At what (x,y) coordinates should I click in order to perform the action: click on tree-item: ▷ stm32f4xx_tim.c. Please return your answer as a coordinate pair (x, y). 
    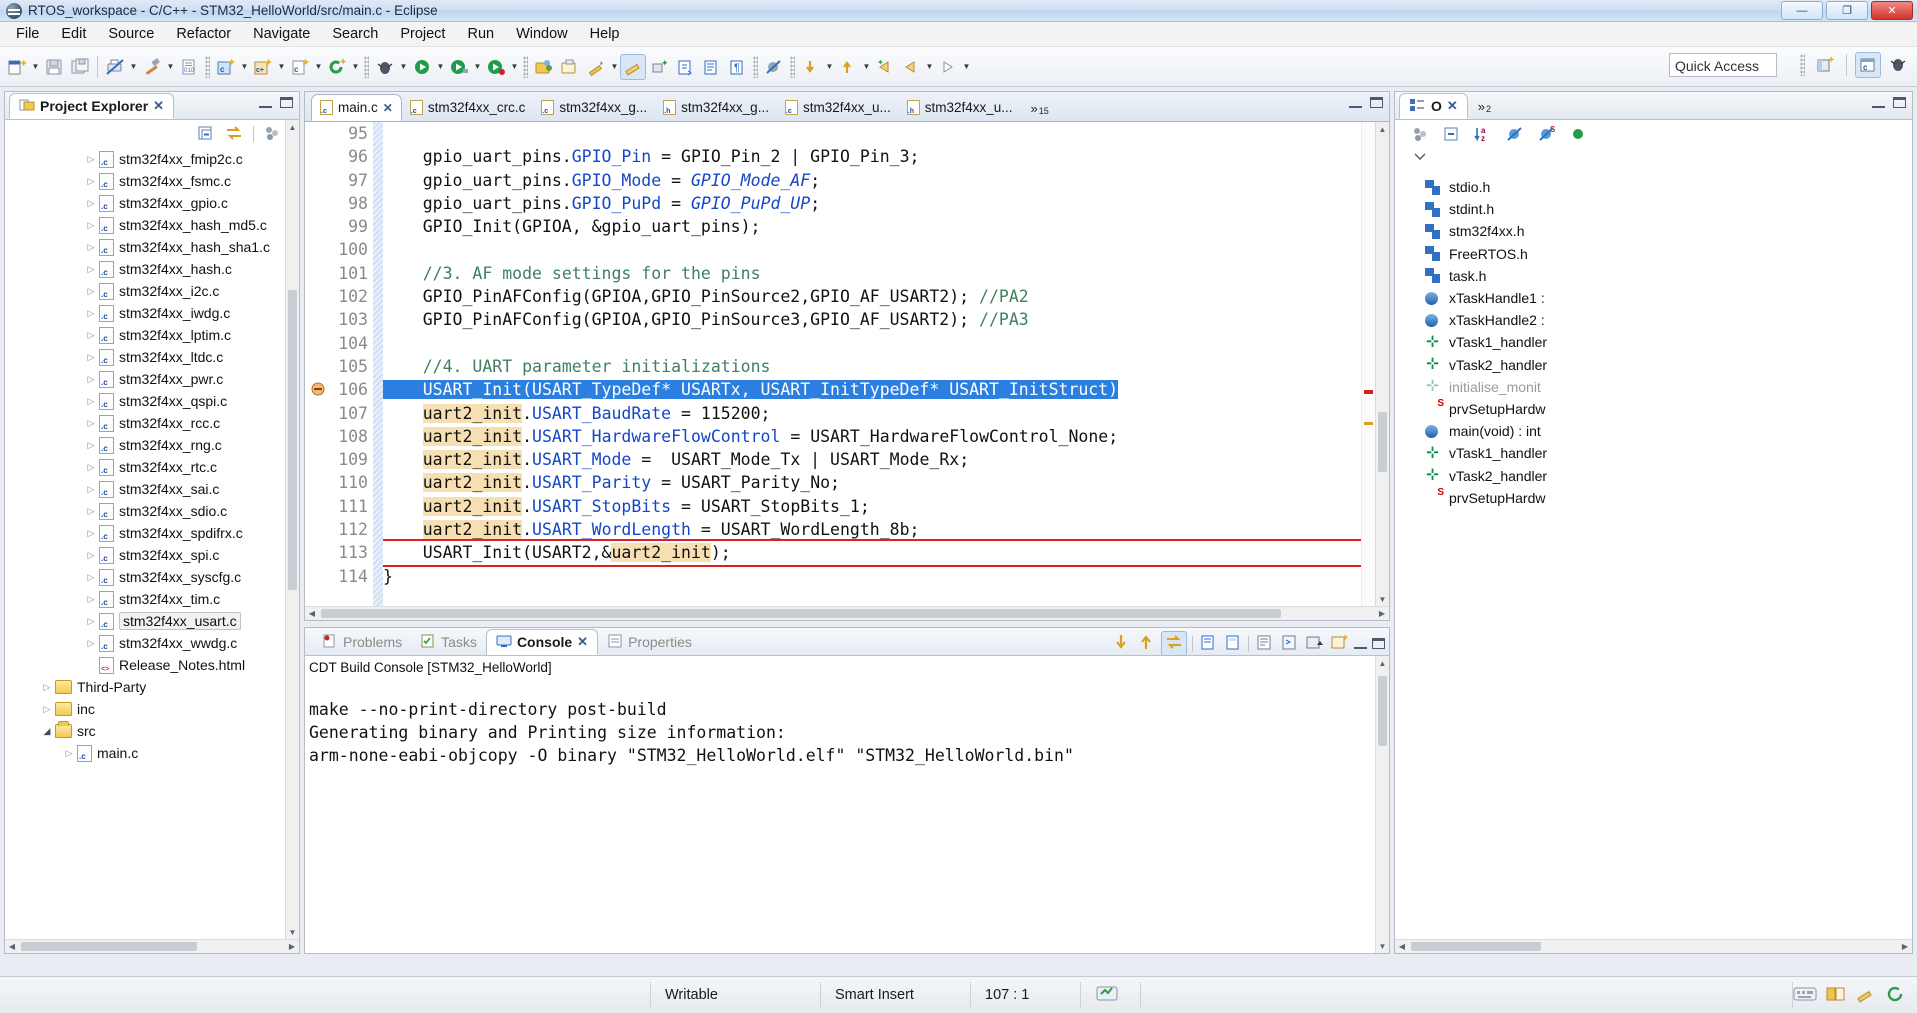
    Looking at the image, I should click on (145, 599).